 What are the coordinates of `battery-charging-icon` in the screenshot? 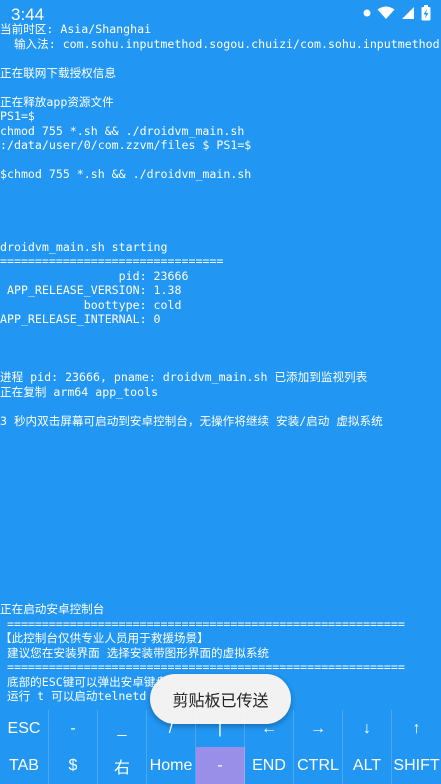 It's located at (426, 13).